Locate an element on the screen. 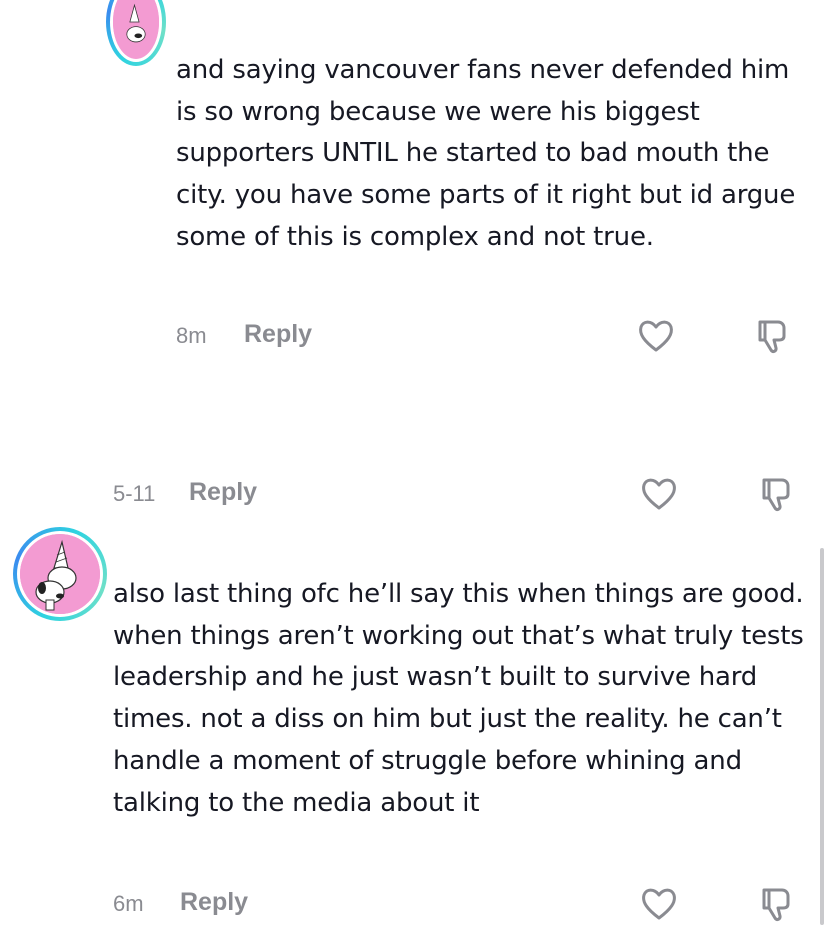 The image size is (828, 925). scrollbar is located at coordinates (822, 736).